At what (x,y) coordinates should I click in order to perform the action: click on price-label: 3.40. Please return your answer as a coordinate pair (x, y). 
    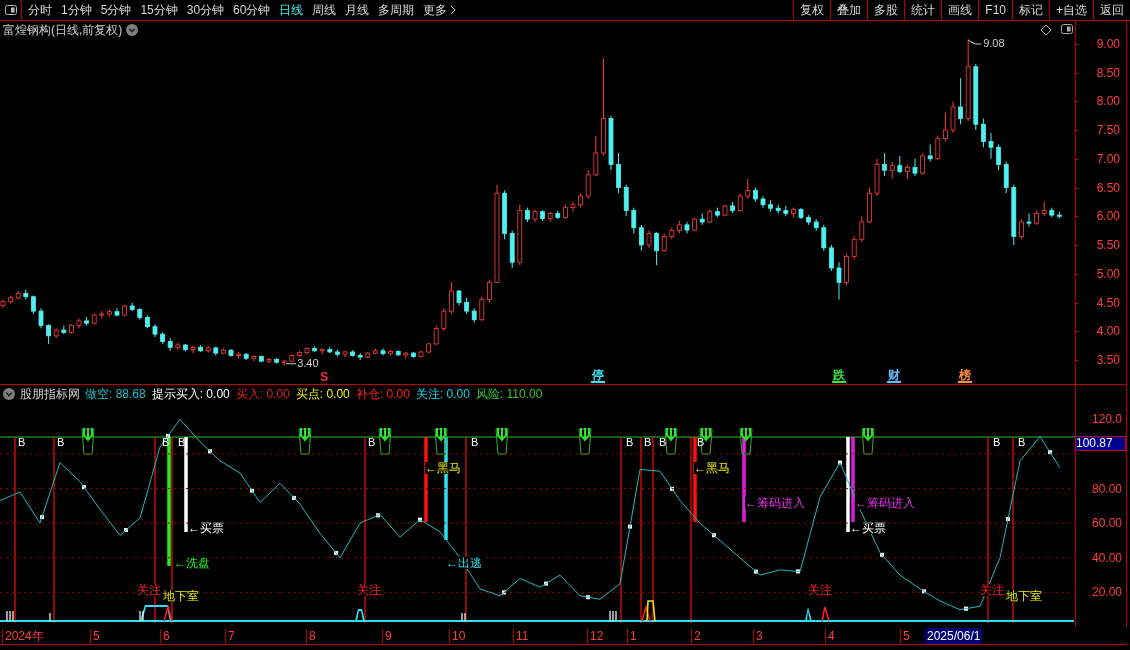
    Looking at the image, I should click on (308, 363).